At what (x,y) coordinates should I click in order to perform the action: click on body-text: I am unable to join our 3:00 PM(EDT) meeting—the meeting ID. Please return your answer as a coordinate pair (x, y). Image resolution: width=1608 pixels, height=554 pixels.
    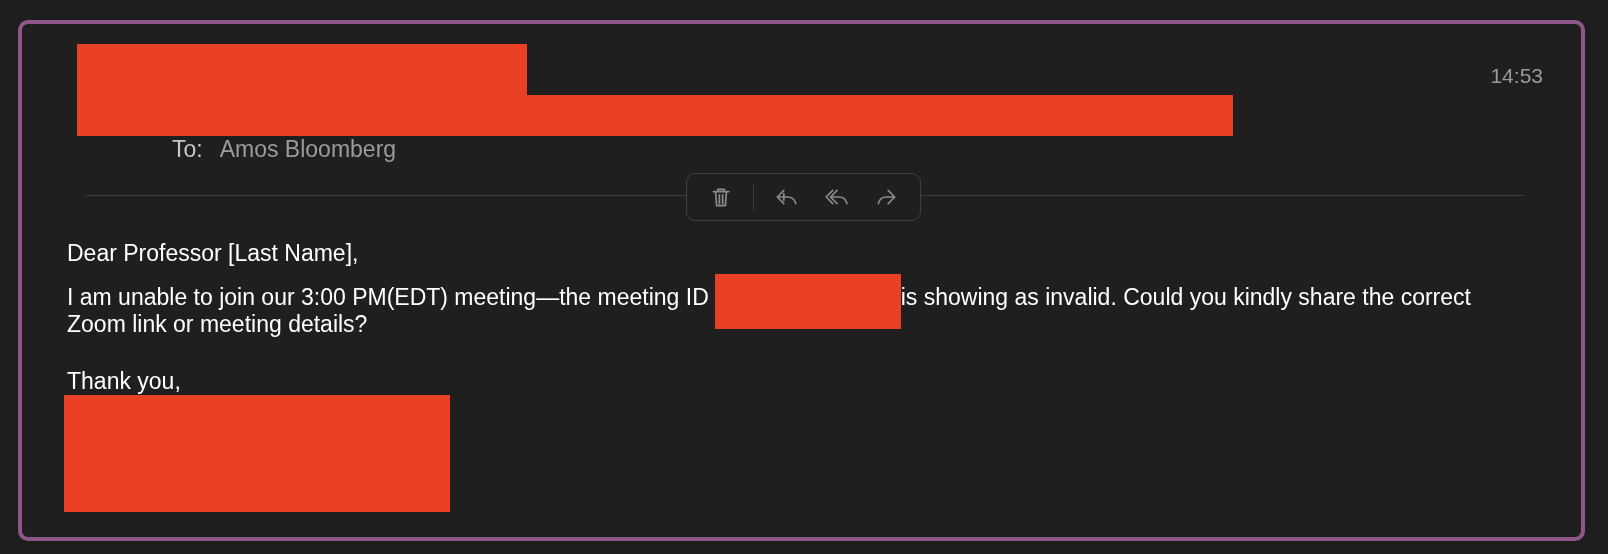
    Looking at the image, I should click on (388, 297).